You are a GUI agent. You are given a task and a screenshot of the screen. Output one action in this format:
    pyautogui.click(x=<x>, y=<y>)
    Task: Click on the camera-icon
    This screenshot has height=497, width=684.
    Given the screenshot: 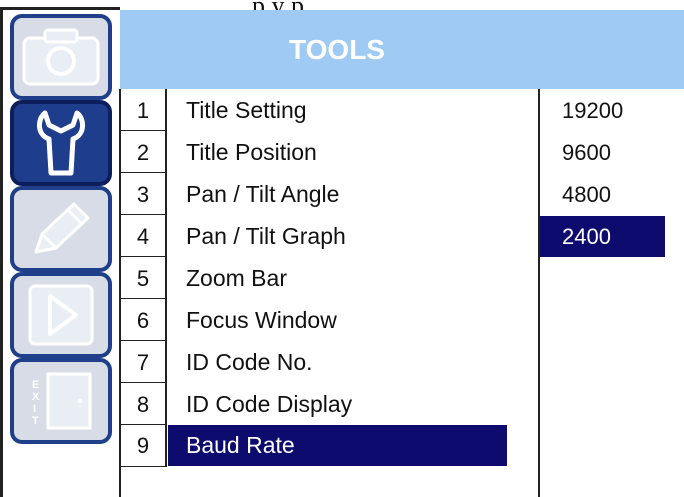 What is the action you would take?
    pyautogui.click(x=61, y=57)
    